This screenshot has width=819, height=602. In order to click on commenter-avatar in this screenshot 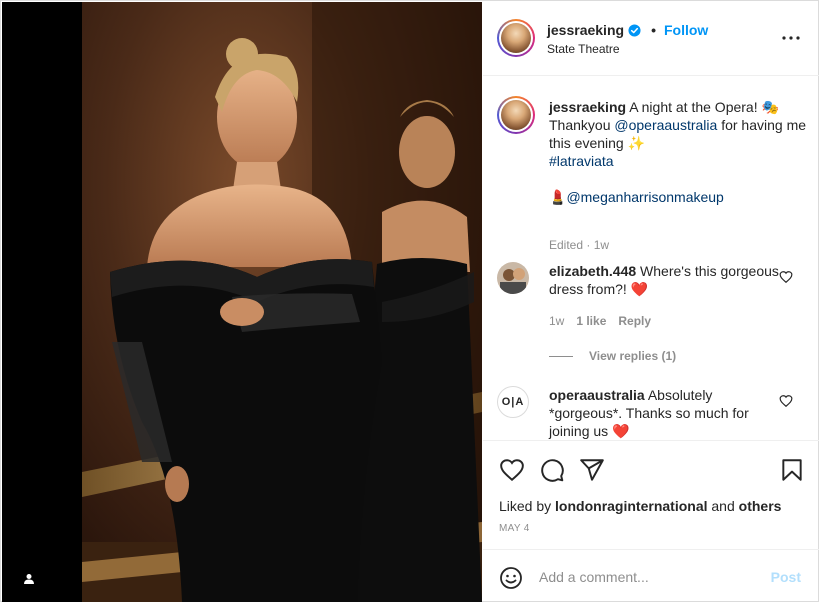, I will do `click(513, 278)`.